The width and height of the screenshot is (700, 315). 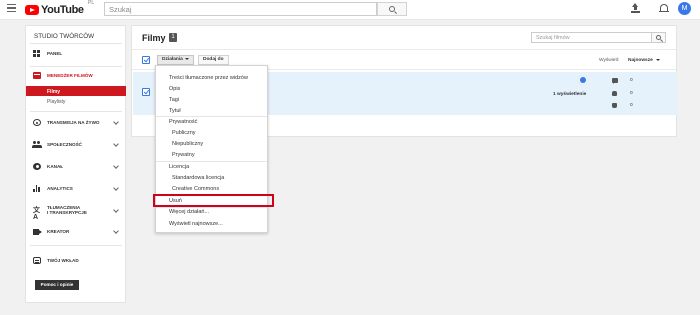 I want to click on menu-item-public: Publiczny, so click(x=227, y=133).